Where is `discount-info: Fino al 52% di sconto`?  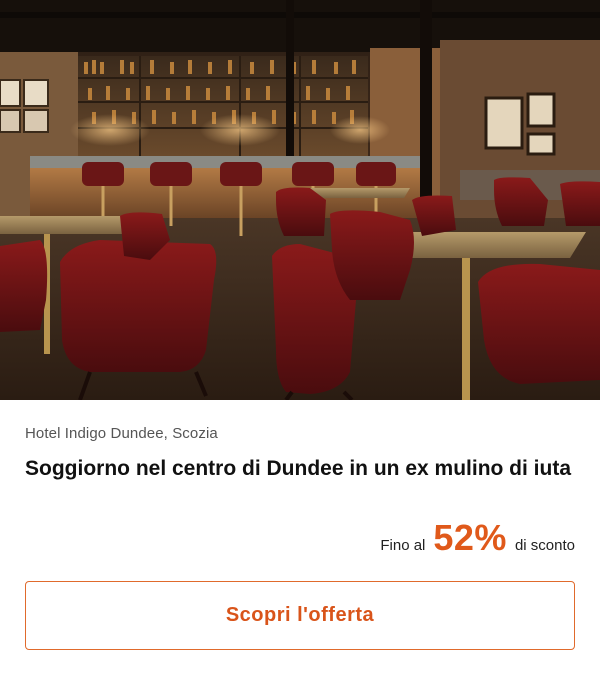
discount-info: Fino al 52% di sconto is located at coordinates (477, 538).